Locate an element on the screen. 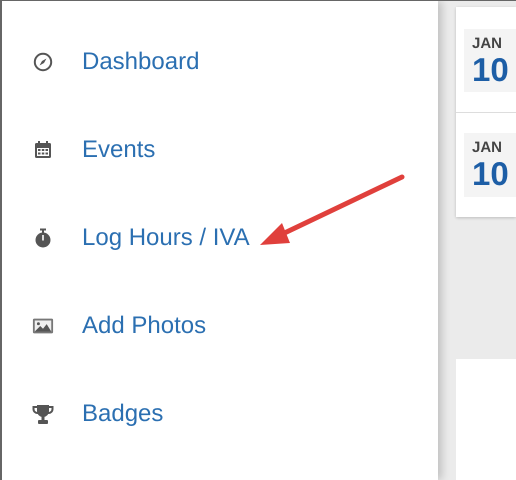 The width and height of the screenshot is (516, 480). calendar-icon is located at coordinates (43, 150).